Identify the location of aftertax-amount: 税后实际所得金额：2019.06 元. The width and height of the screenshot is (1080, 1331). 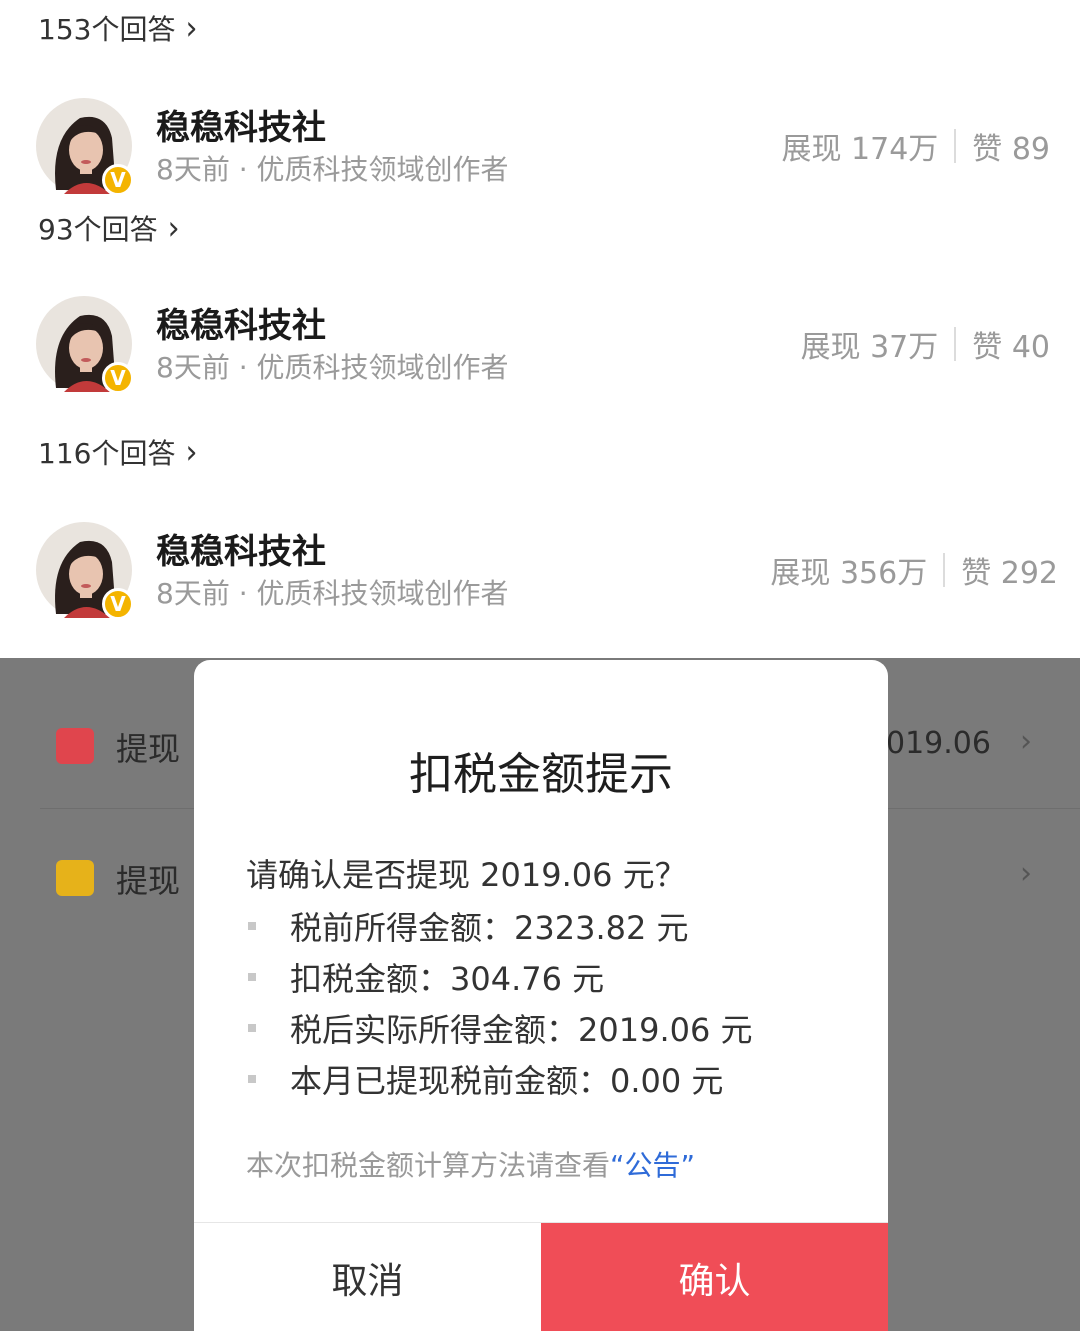
(521, 1029).